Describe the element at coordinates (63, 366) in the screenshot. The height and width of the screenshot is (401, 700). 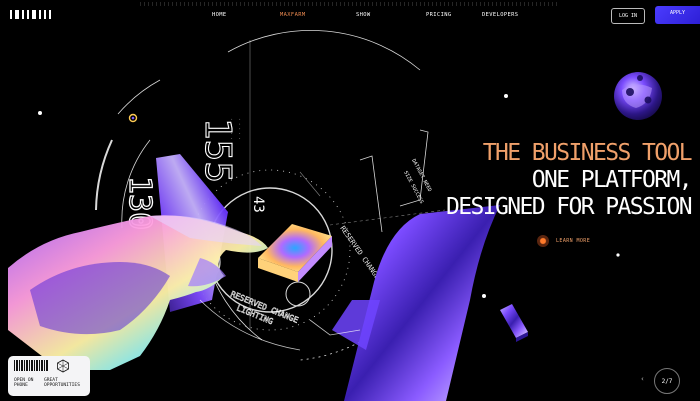
I see `hexagon-network-icon` at that location.